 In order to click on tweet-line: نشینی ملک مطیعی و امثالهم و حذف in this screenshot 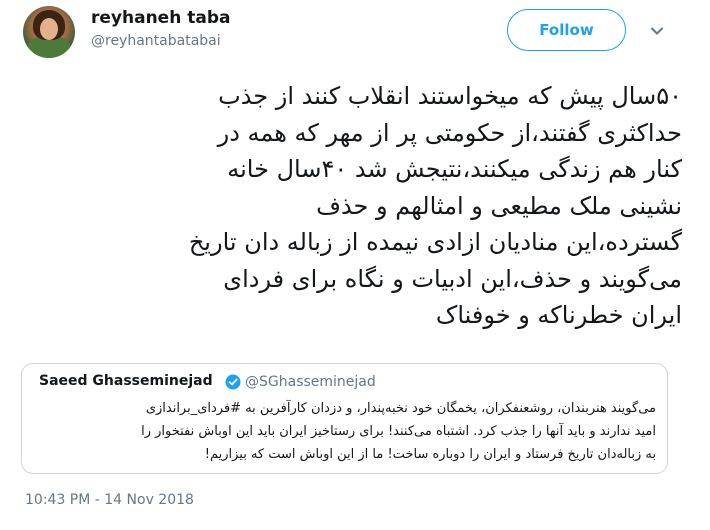, I will do `click(499, 205)`.